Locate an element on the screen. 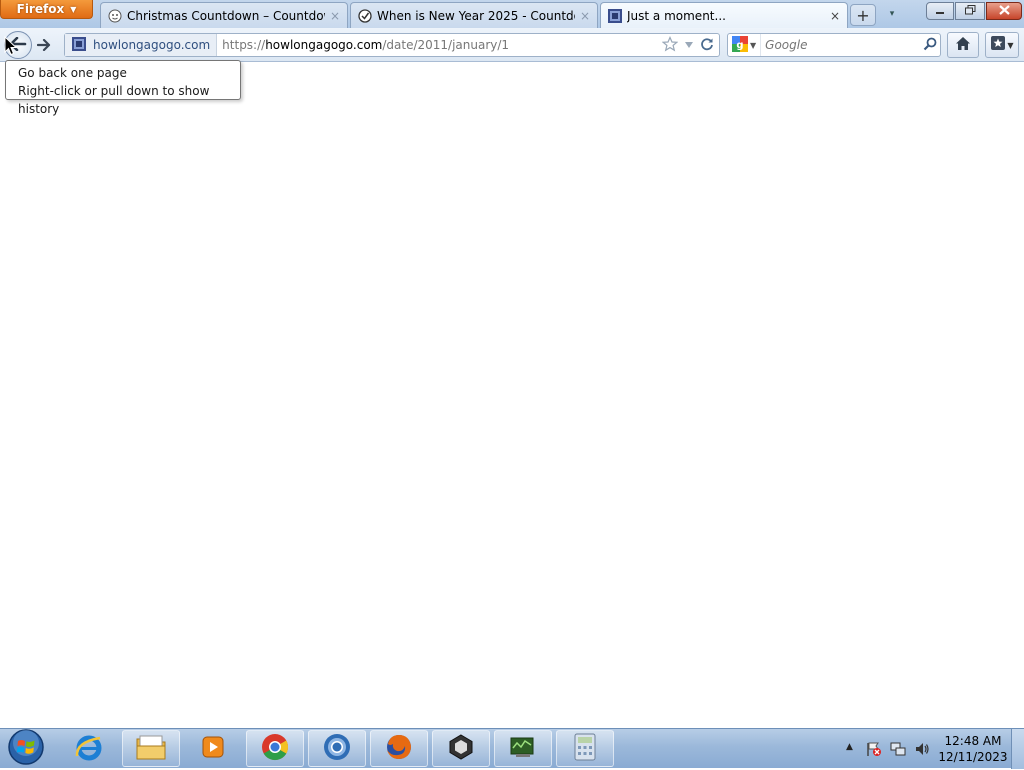 The image size is (1024, 770). show-hidden-icons-icon: ▲ is located at coordinates (849, 747).